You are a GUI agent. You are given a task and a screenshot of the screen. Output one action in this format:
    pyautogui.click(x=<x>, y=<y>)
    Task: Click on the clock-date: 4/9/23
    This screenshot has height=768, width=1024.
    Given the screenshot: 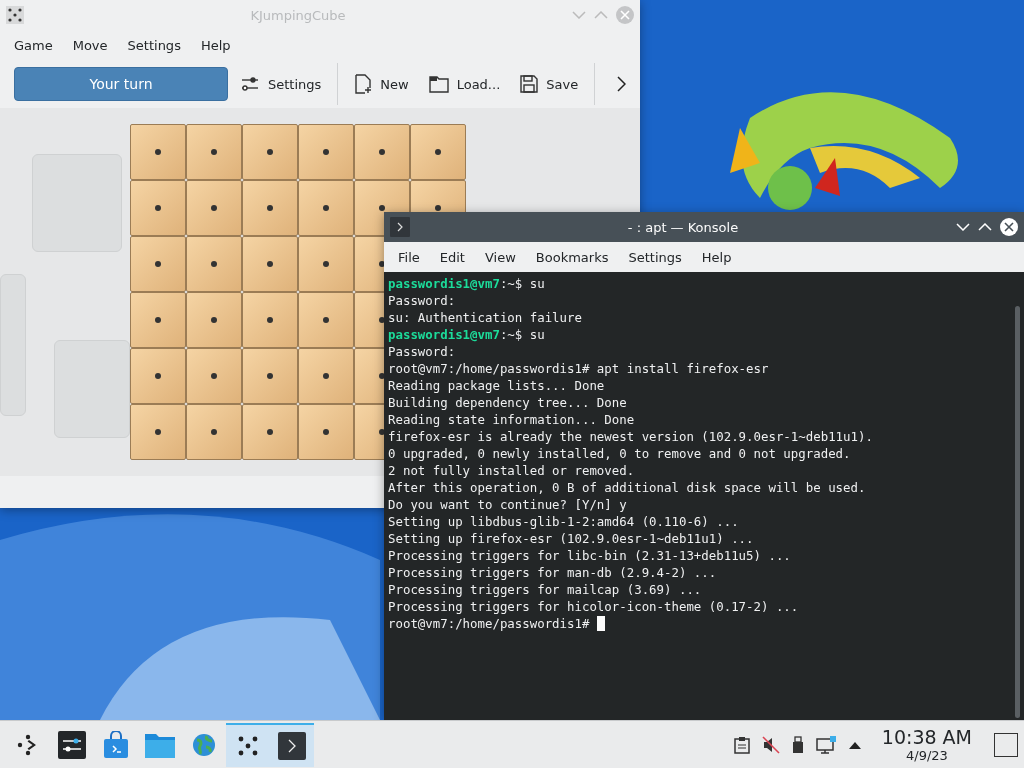 What is the action you would take?
    pyautogui.click(x=927, y=755)
    